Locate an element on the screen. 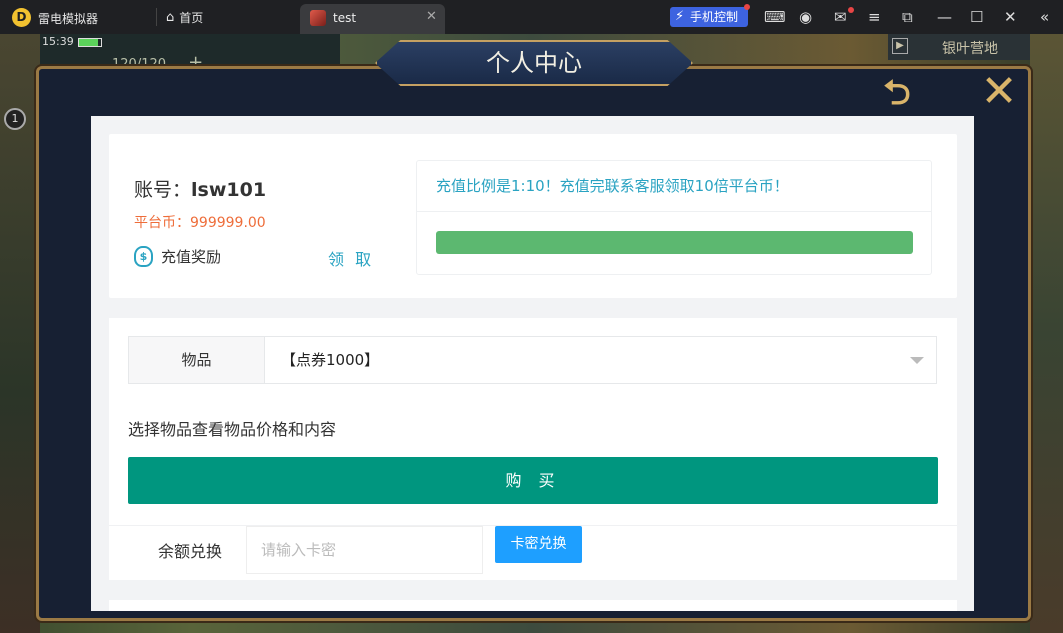 Image resolution: width=1063 pixels, height=633 pixels. notification-dot is located at coordinates (747, 7).